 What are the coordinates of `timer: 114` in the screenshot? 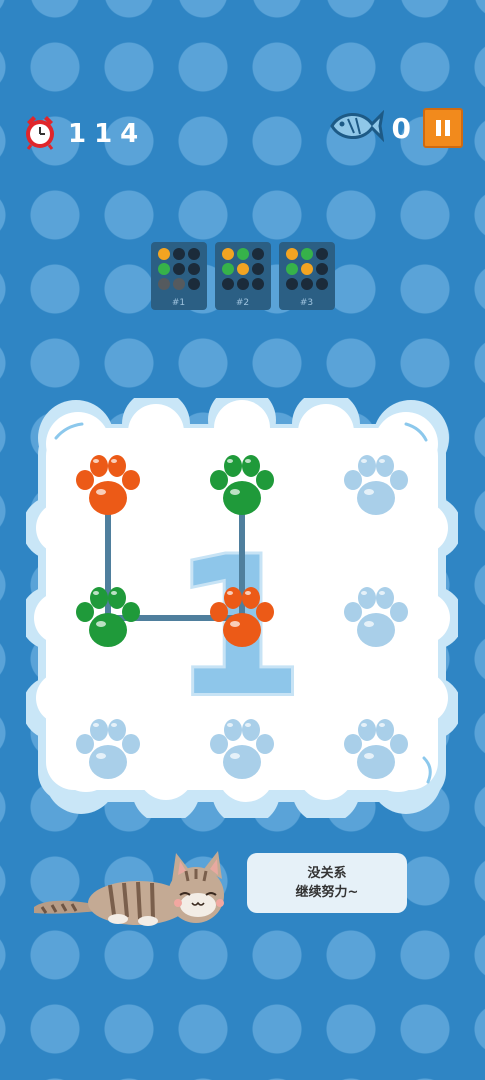 It's located at (84, 134).